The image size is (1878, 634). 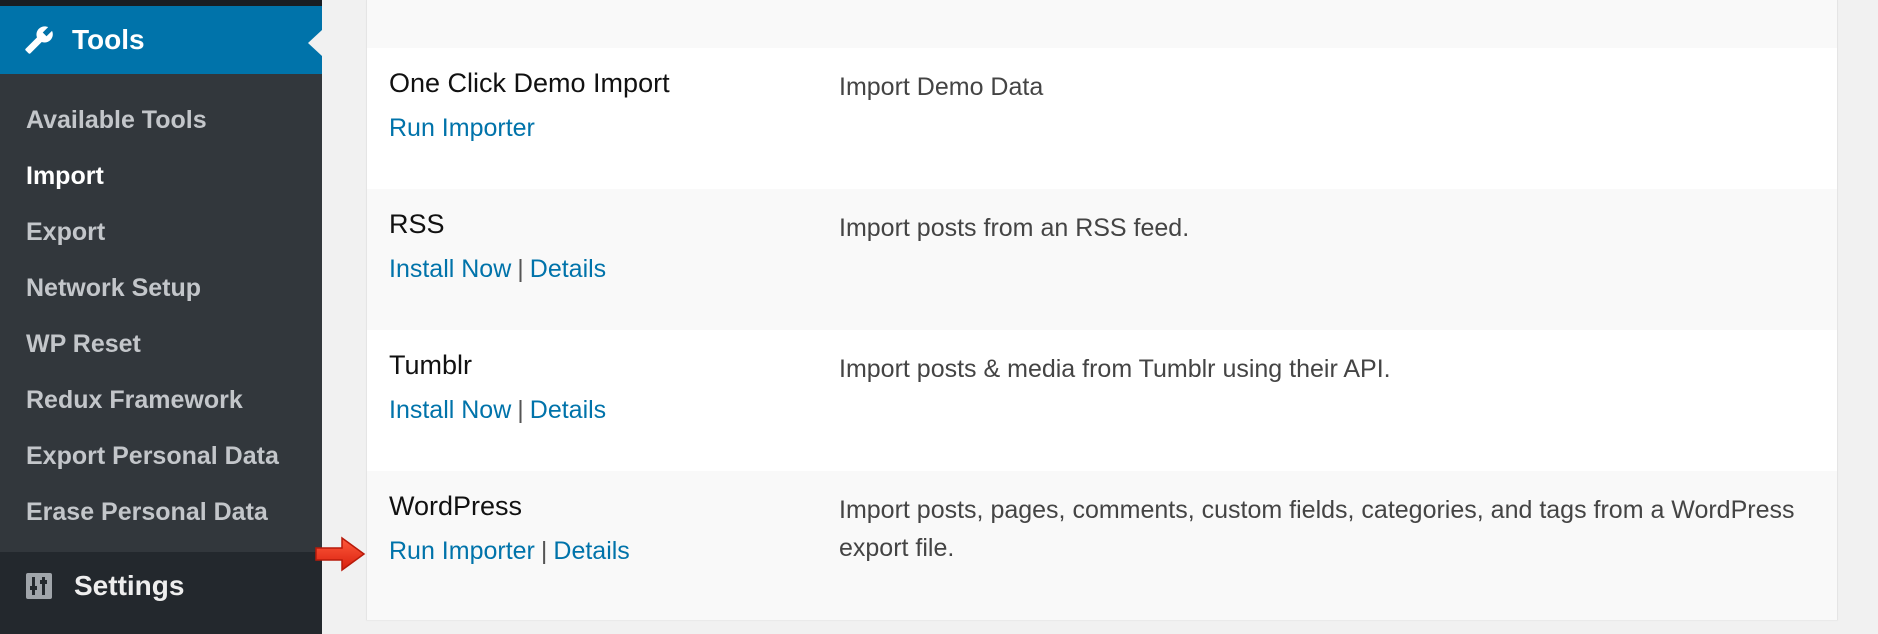 I want to click on submenu-item-export-personal-data: Export Personal Data, so click(x=161, y=456).